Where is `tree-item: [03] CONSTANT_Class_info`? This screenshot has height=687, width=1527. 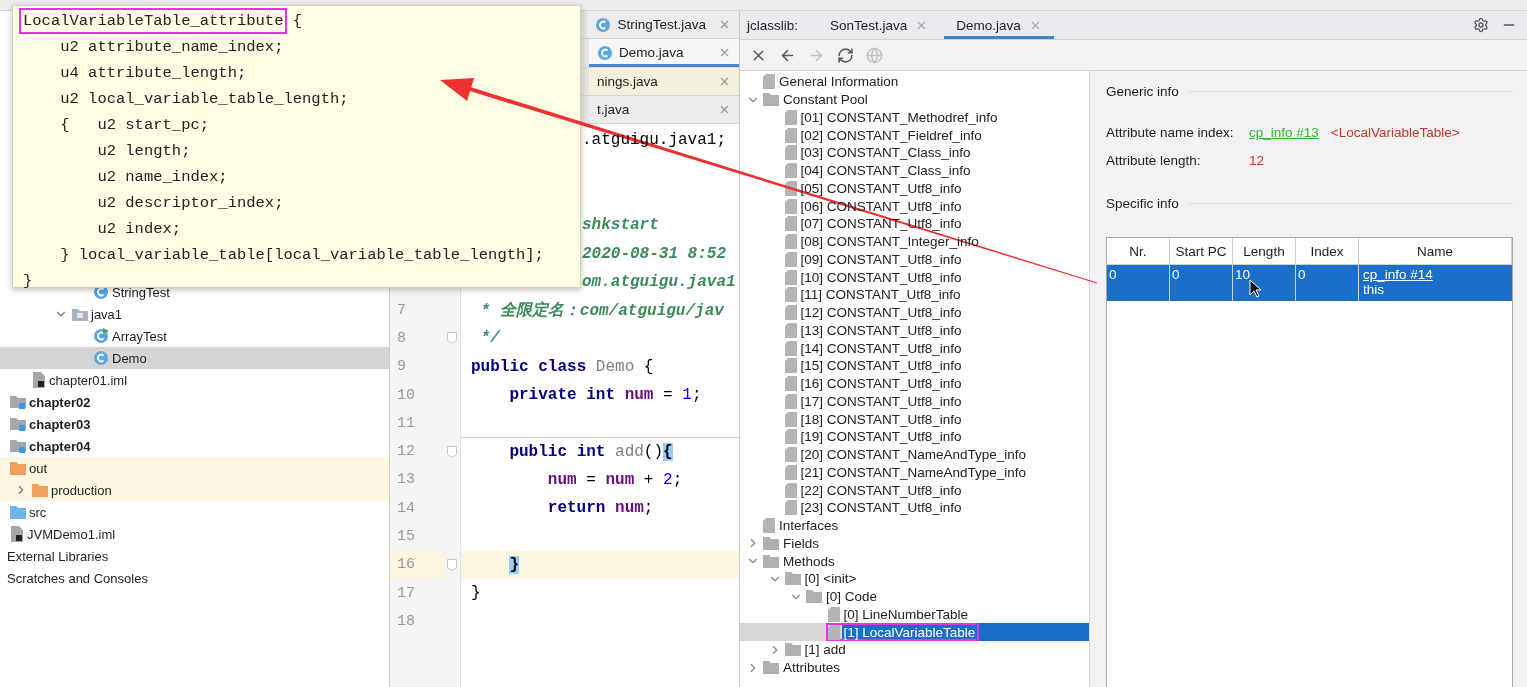
tree-item: [03] CONSTANT_Class_info is located at coordinates (914, 153).